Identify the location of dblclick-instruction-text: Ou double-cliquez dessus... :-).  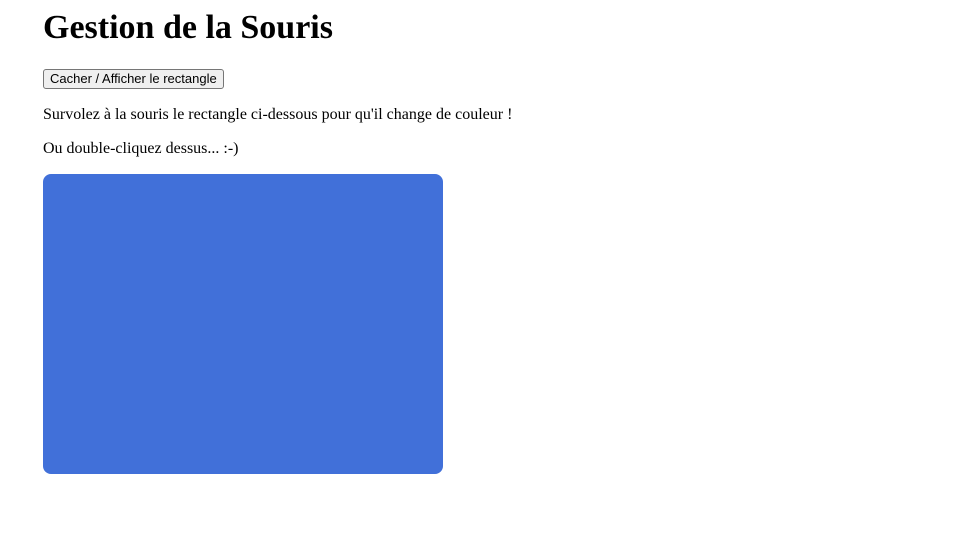
(141, 148).